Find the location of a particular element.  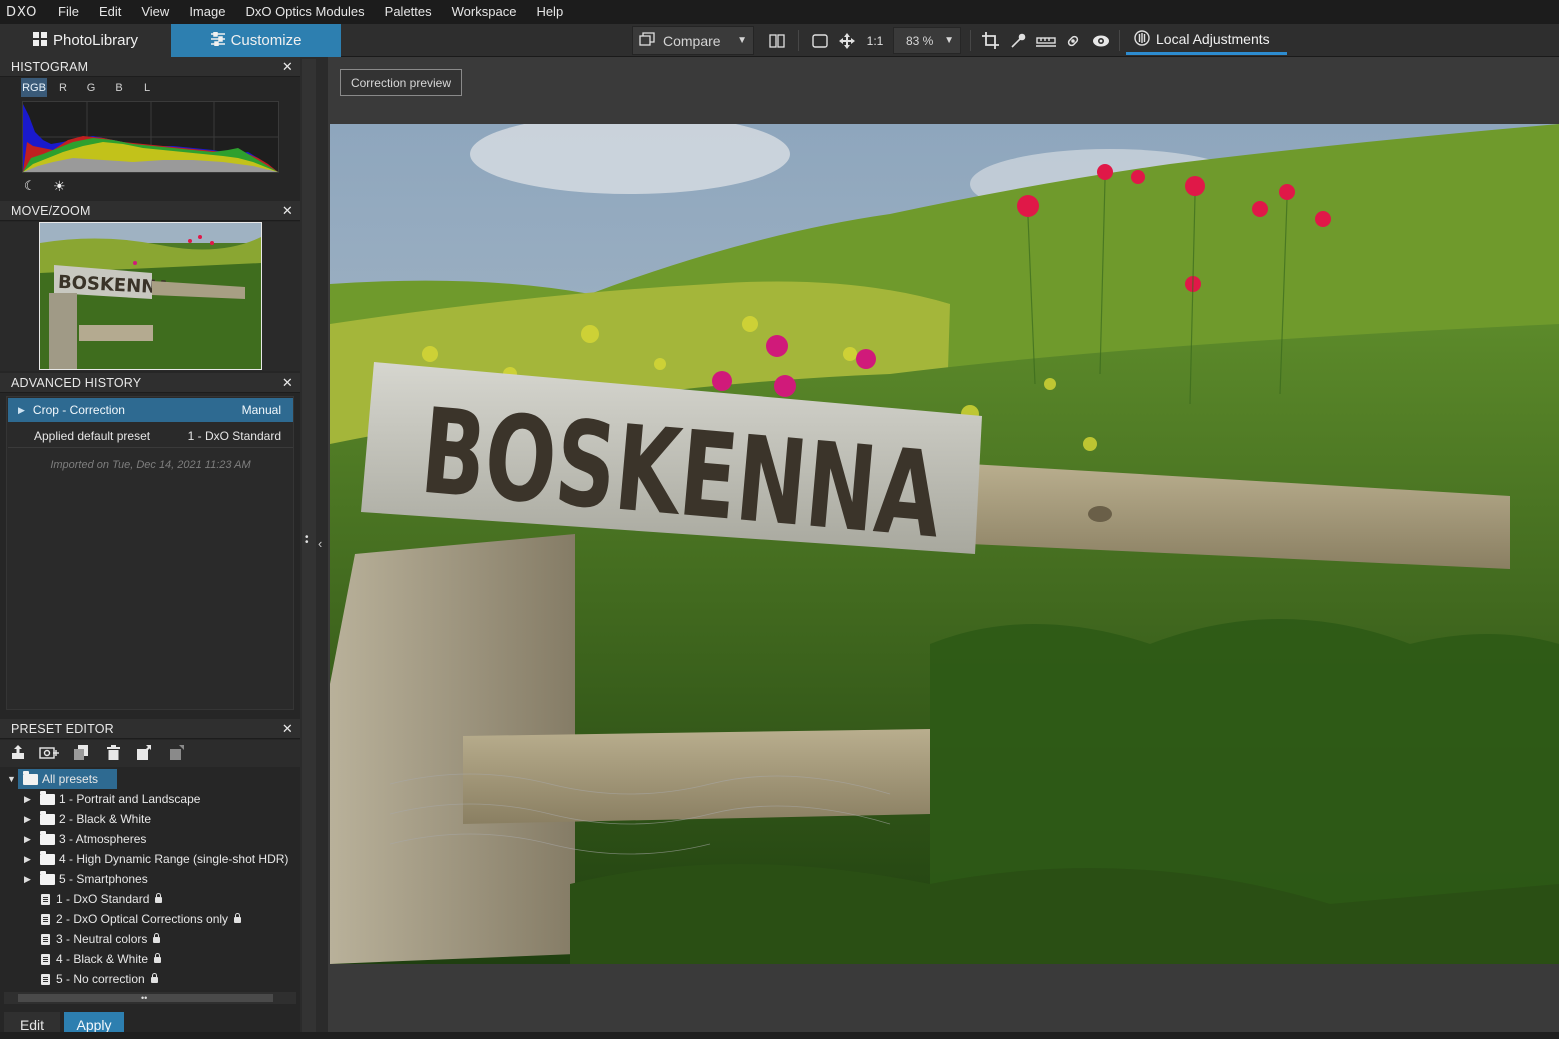

menu-palettes: Palettes is located at coordinates (408, 12).